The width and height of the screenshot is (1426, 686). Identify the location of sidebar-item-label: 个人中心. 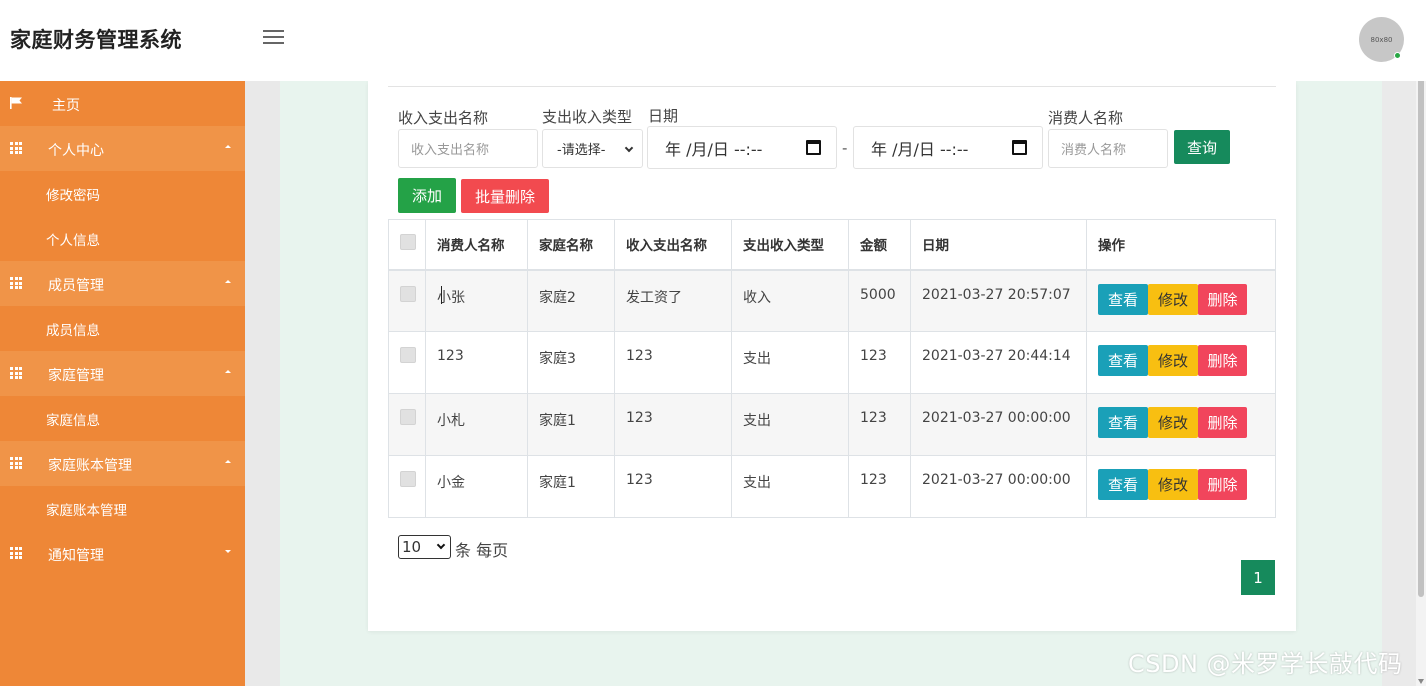
(76, 151).